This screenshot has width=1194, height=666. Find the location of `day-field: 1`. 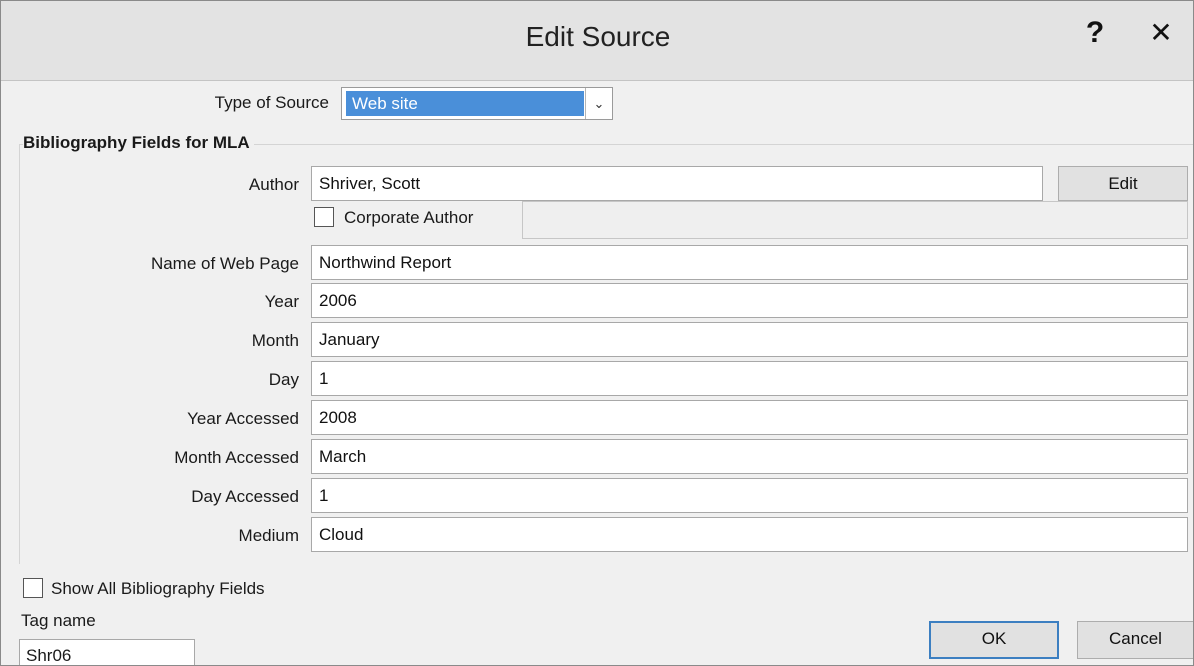

day-field: 1 is located at coordinates (749, 378).